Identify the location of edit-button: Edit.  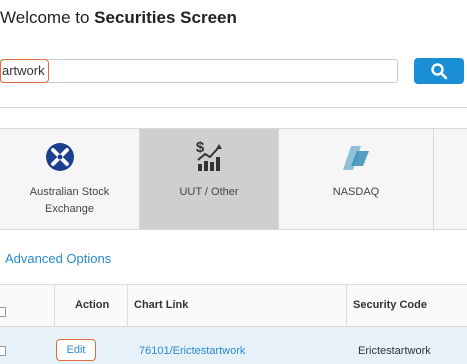
(76, 350).